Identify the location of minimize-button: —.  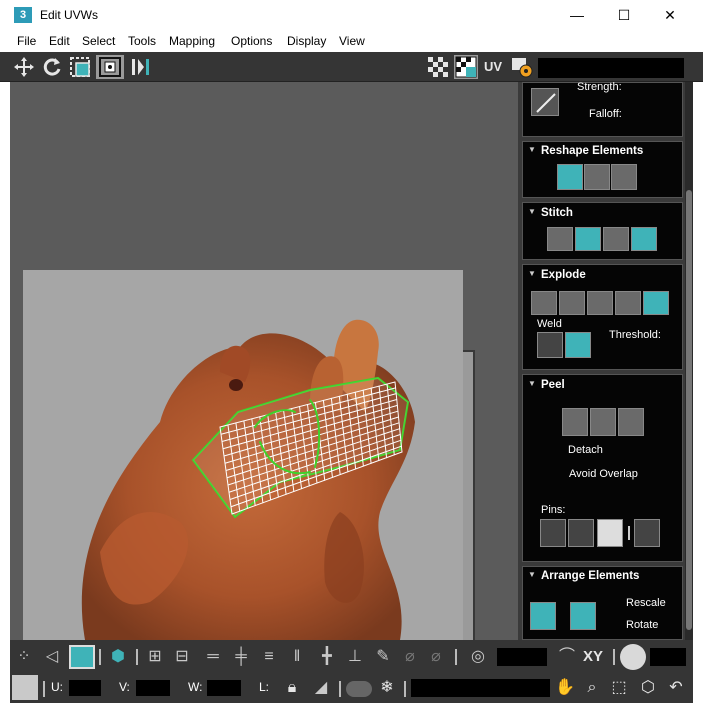
(577, 15).